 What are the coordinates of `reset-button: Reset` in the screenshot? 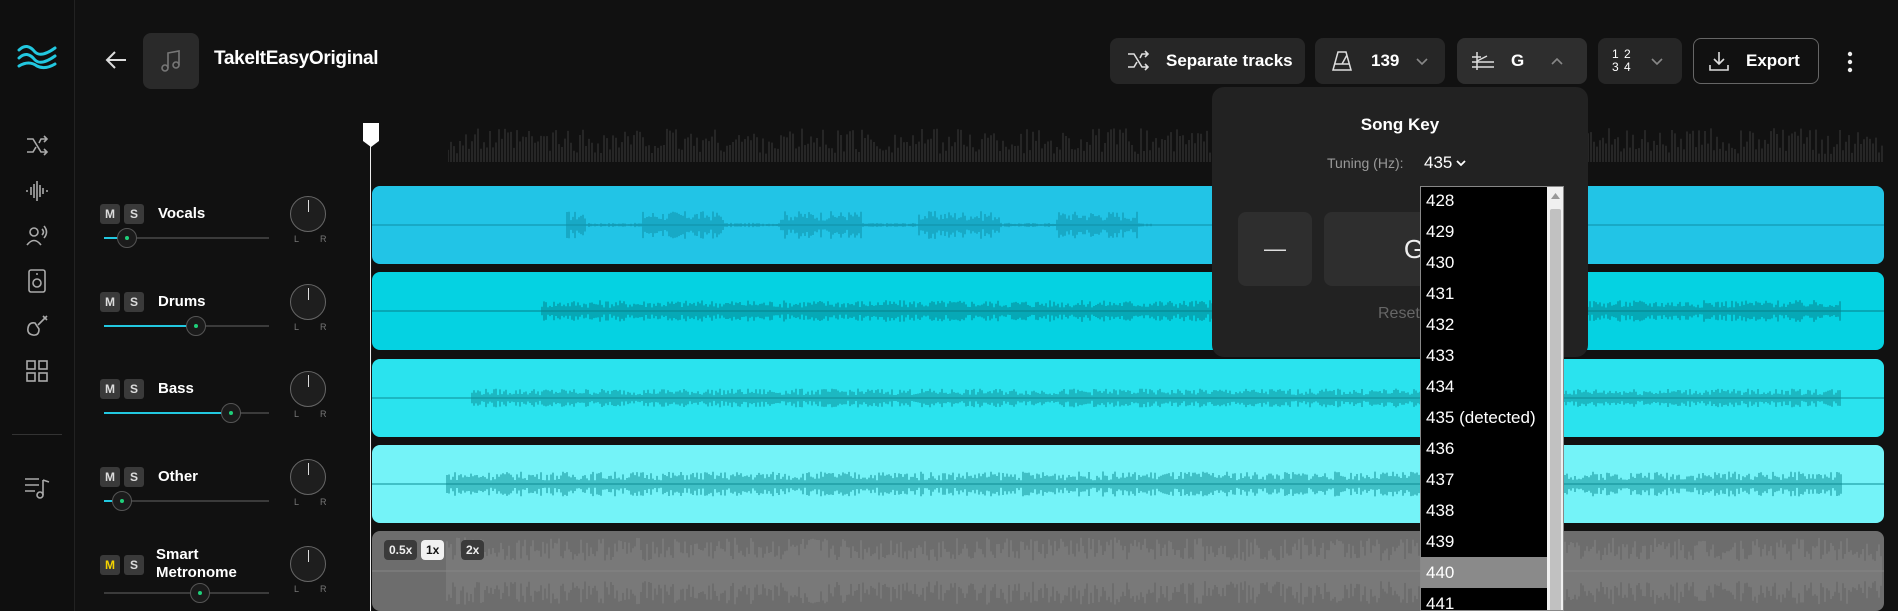 It's located at (1399, 314).